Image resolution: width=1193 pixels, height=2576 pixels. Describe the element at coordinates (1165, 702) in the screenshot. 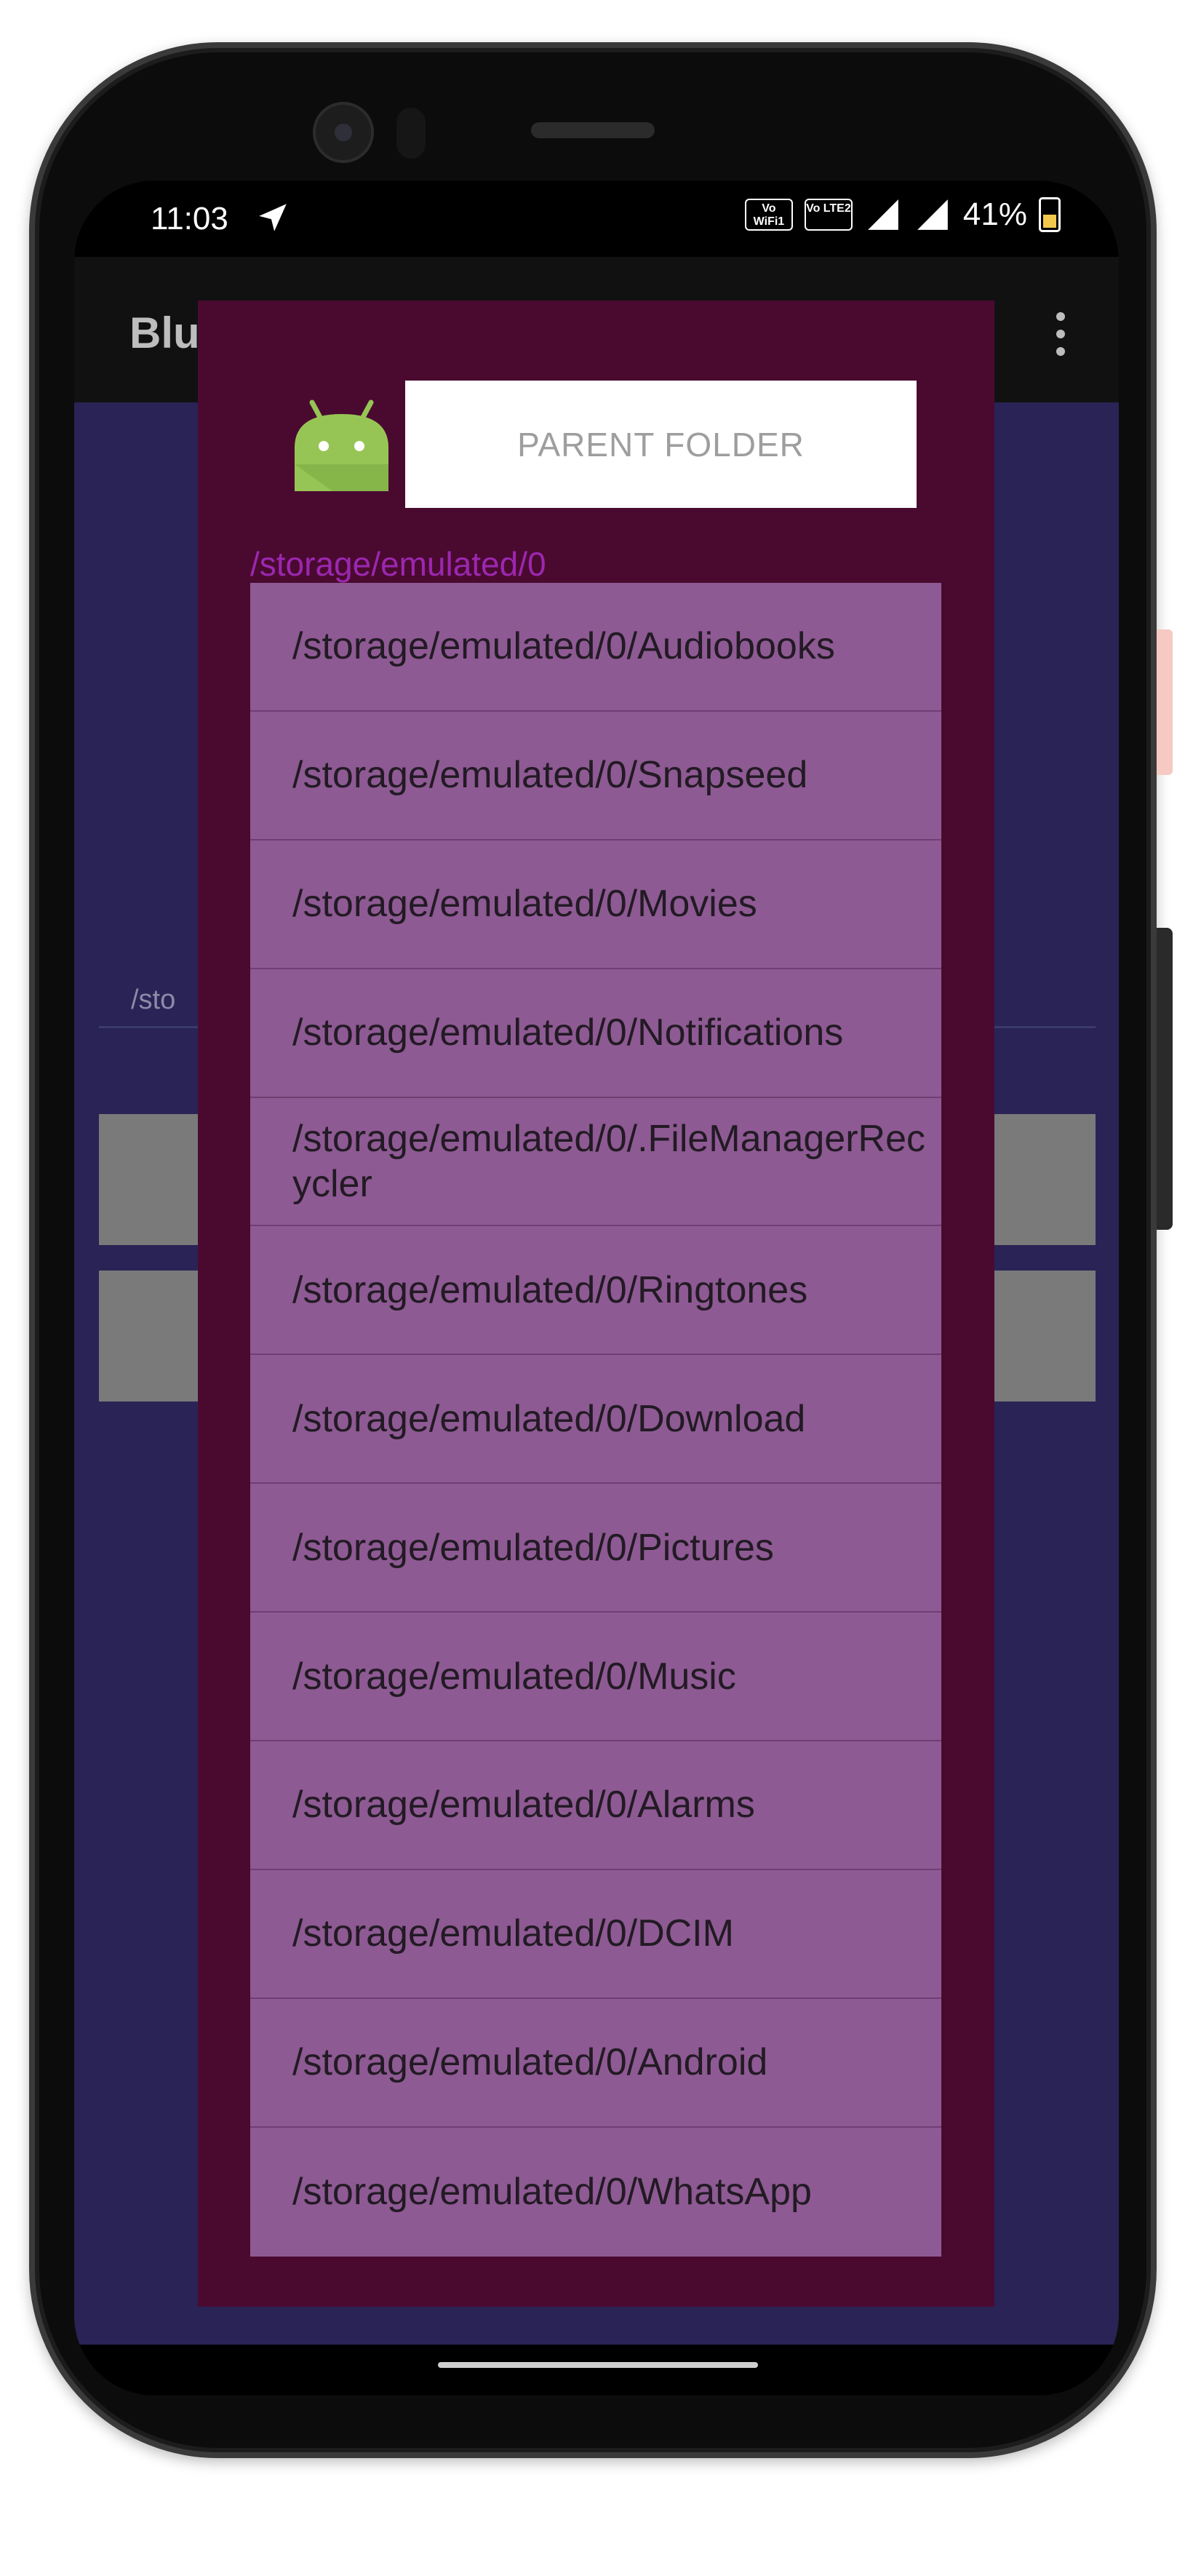

I see `volume-button` at that location.